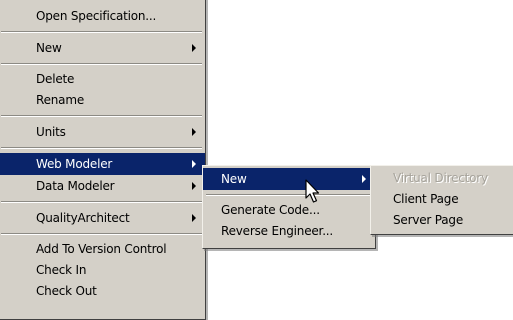 This screenshot has width=513, height=320. What do you see at coordinates (55, 79) in the screenshot?
I see `menu-item-label: Delete` at bounding box center [55, 79].